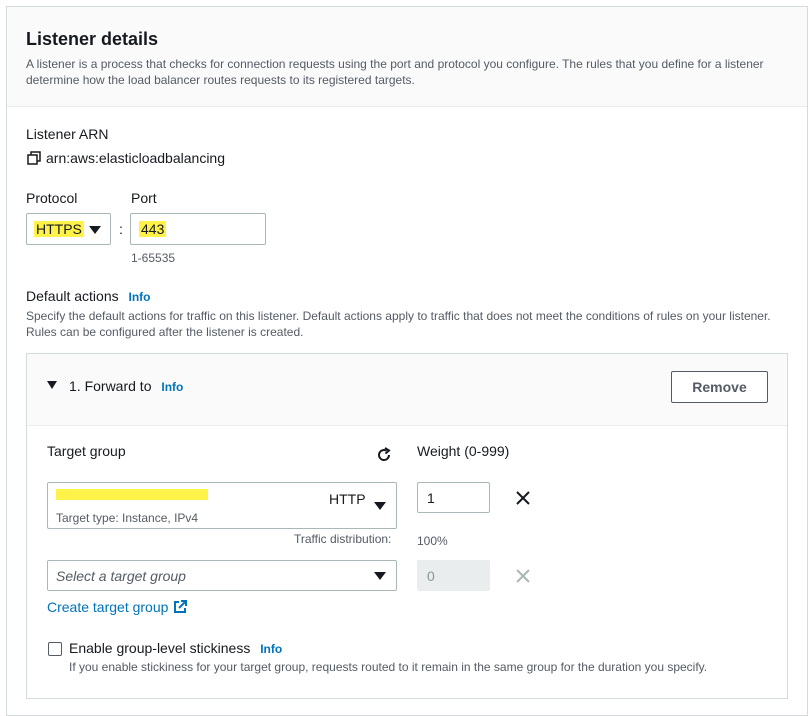 The height and width of the screenshot is (716, 810). What do you see at coordinates (172, 387) in the screenshot?
I see `action-info-link: Info` at bounding box center [172, 387].